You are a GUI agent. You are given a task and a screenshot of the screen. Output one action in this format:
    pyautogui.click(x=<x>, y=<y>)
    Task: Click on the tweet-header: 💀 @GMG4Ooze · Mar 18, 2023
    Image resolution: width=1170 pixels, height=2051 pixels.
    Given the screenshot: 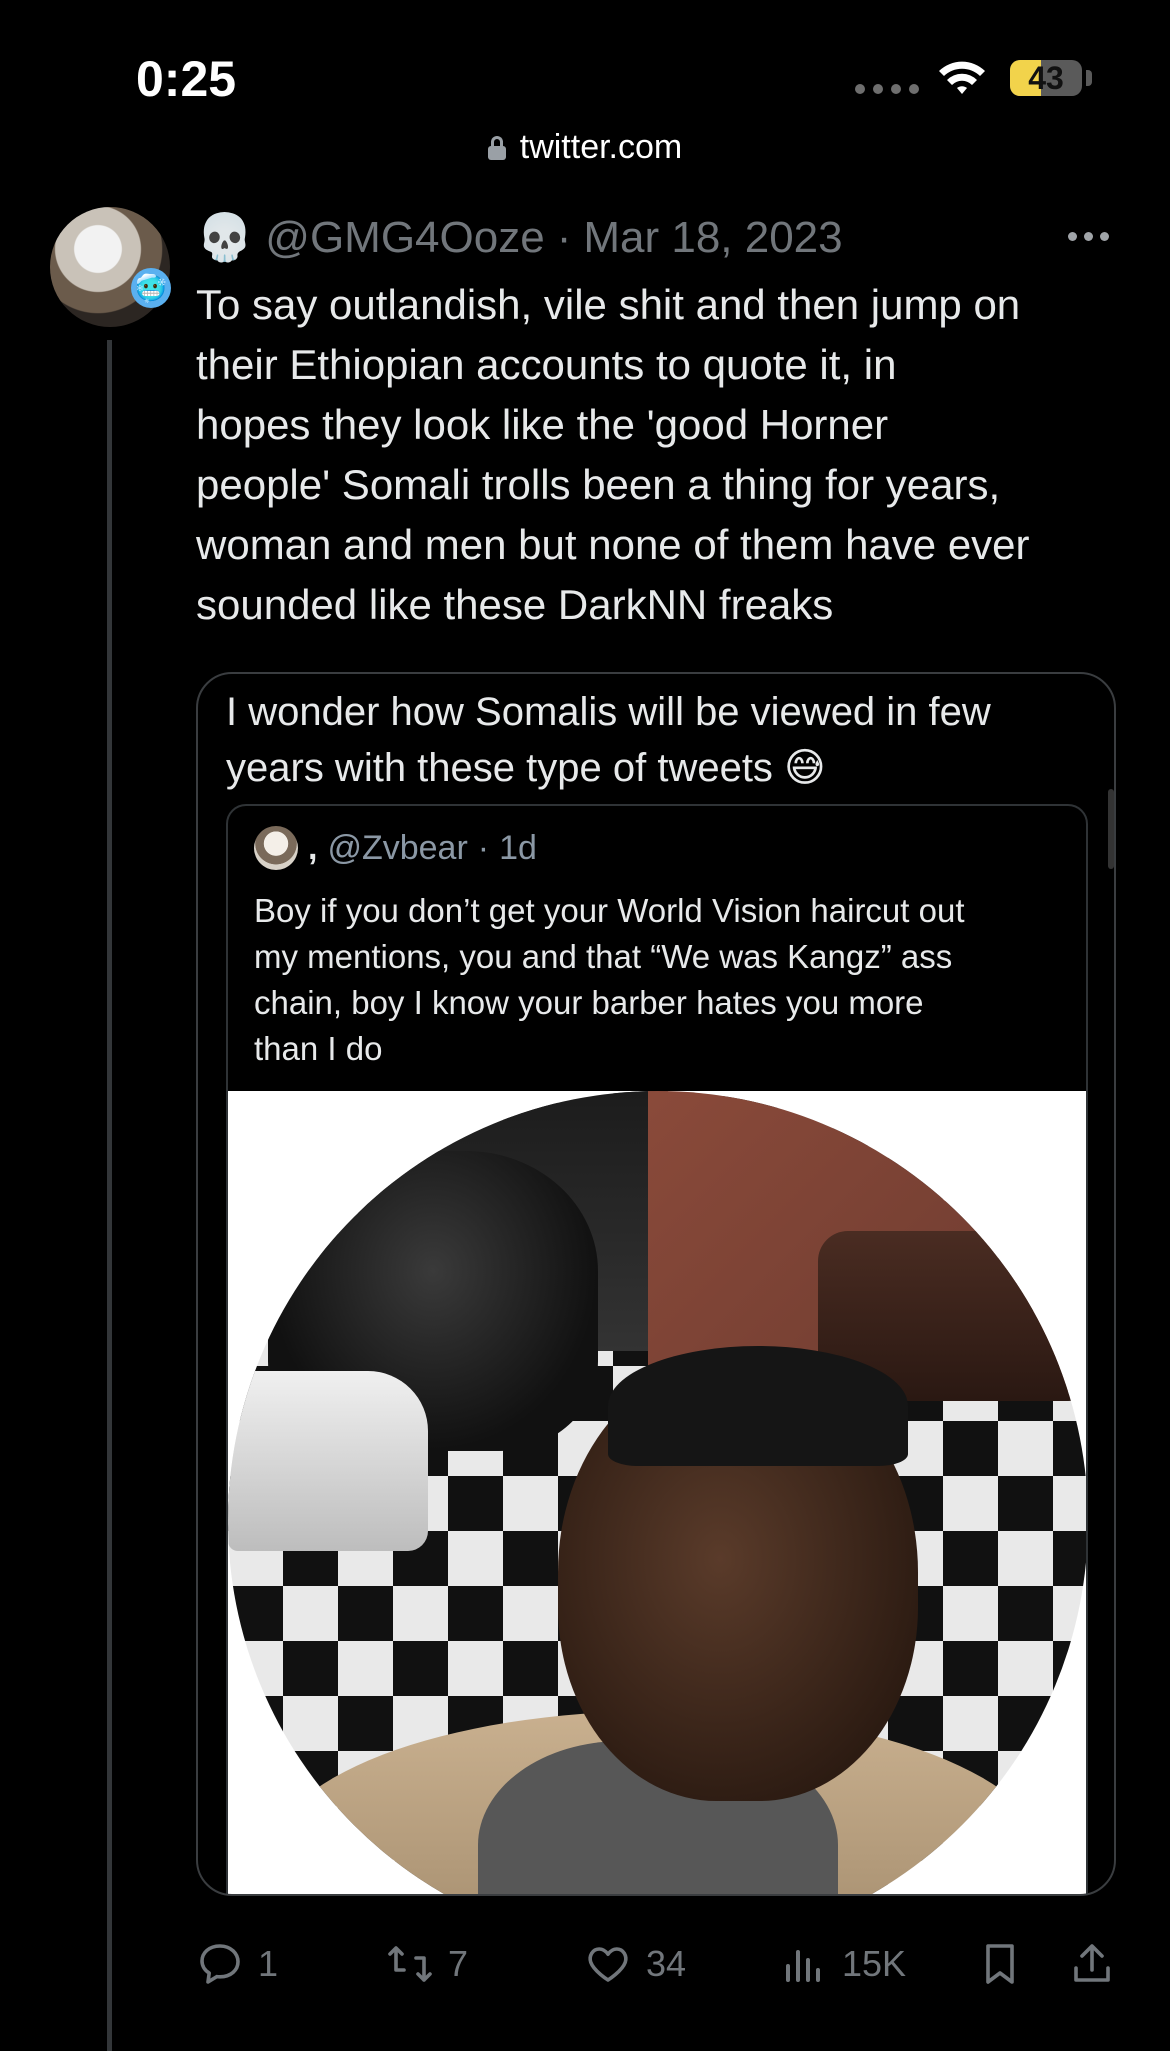 What is the action you would take?
    pyautogui.click(x=519, y=237)
    